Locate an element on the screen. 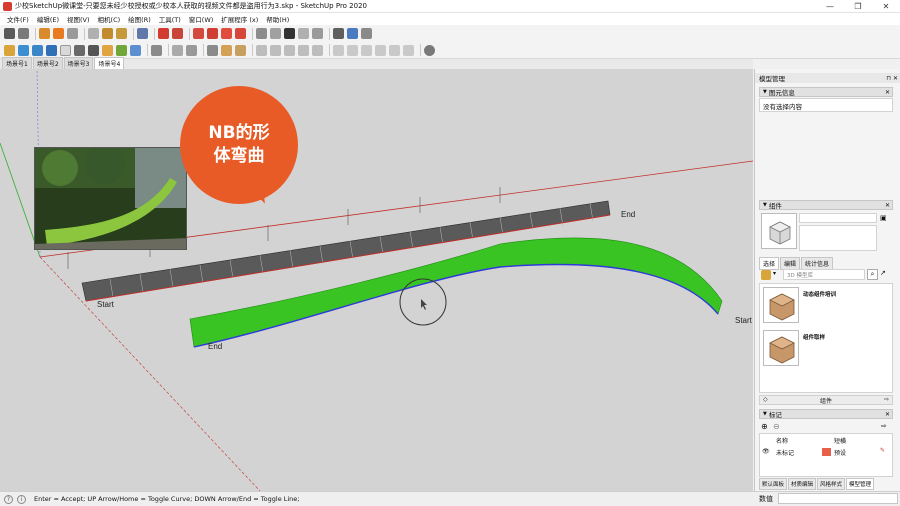 Image resolution: width=900 pixels, height=506 pixels. warehouse-icon is located at coordinates (198, 33).